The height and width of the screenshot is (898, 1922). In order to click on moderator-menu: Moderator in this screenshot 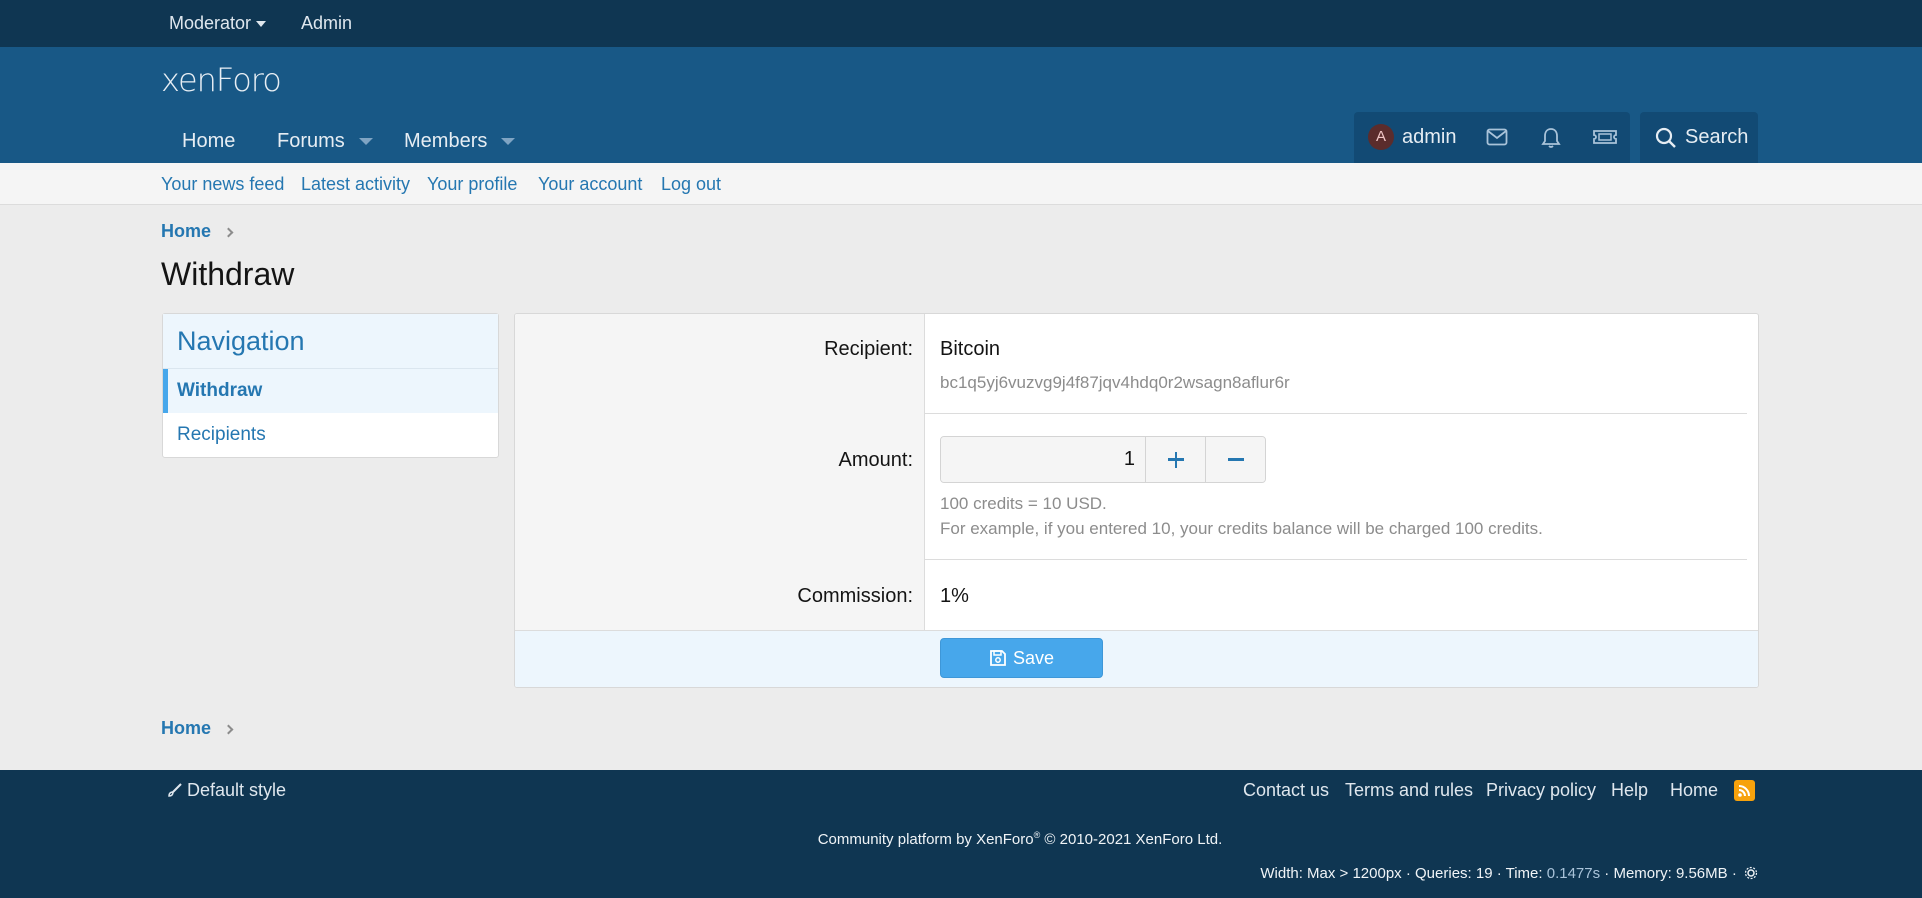, I will do `click(218, 23)`.